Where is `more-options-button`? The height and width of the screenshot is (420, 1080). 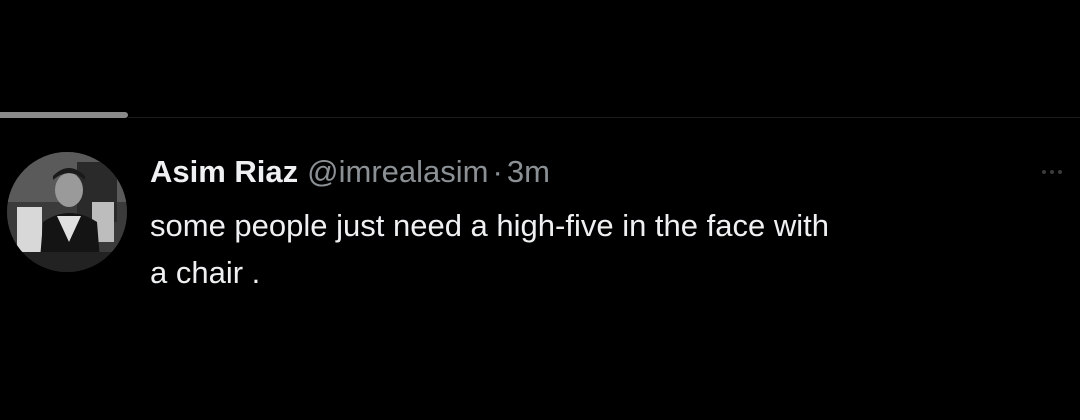 more-options-button is located at coordinates (1052, 172).